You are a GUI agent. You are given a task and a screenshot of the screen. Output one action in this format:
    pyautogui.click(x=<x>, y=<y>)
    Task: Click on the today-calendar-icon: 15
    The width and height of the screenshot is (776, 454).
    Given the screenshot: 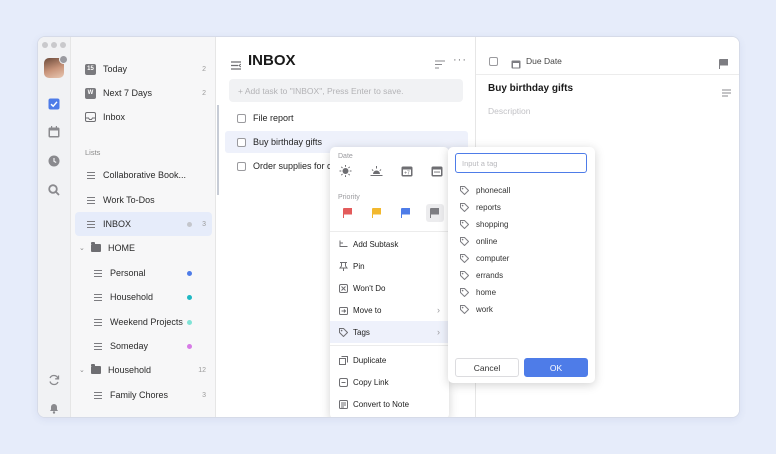 What is the action you would take?
    pyautogui.click(x=90, y=69)
    